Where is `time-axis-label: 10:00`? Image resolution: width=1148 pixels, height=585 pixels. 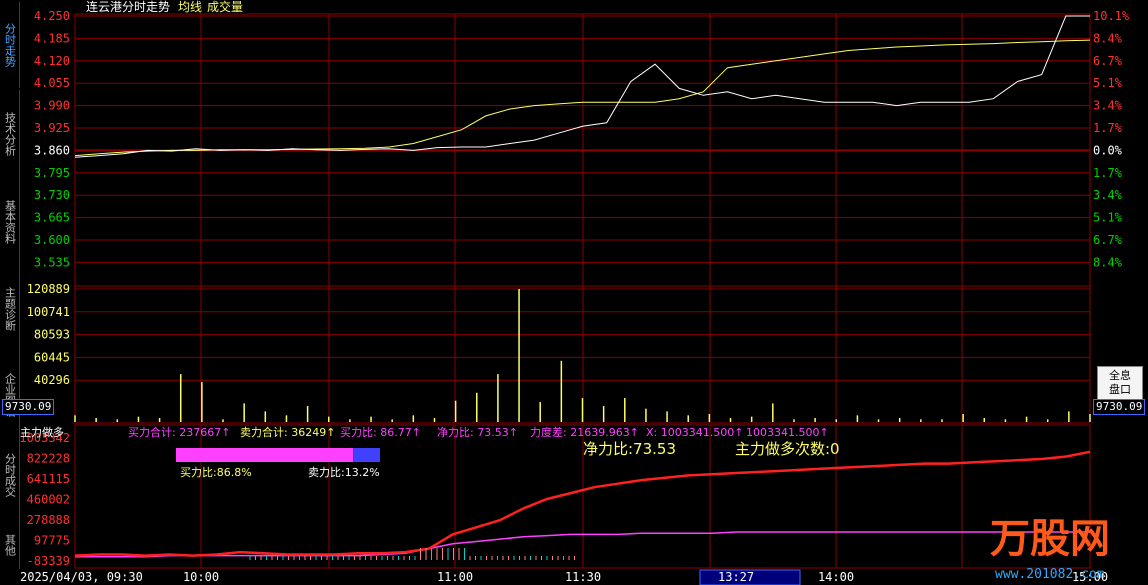 time-axis-label: 10:00 is located at coordinates (201, 577).